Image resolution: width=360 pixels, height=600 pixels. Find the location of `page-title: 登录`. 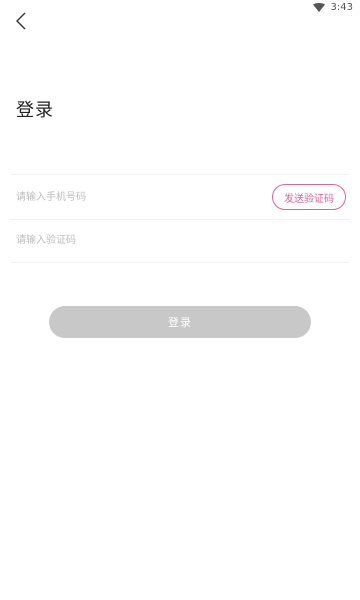

page-title: 登录 is located at coordinates (35, 110).